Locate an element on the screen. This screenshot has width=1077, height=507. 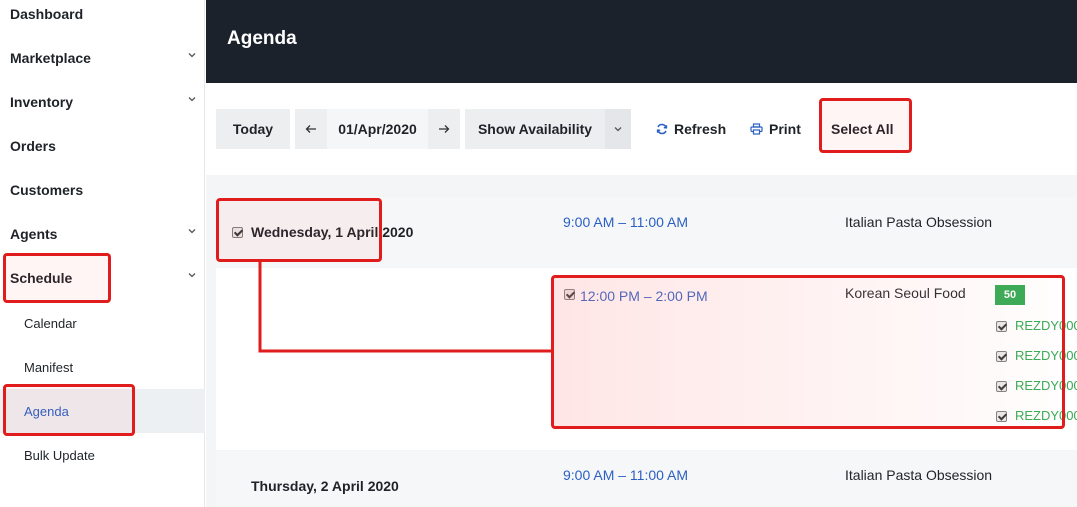
arrow-left-icon is located at coordinates (310, 129).